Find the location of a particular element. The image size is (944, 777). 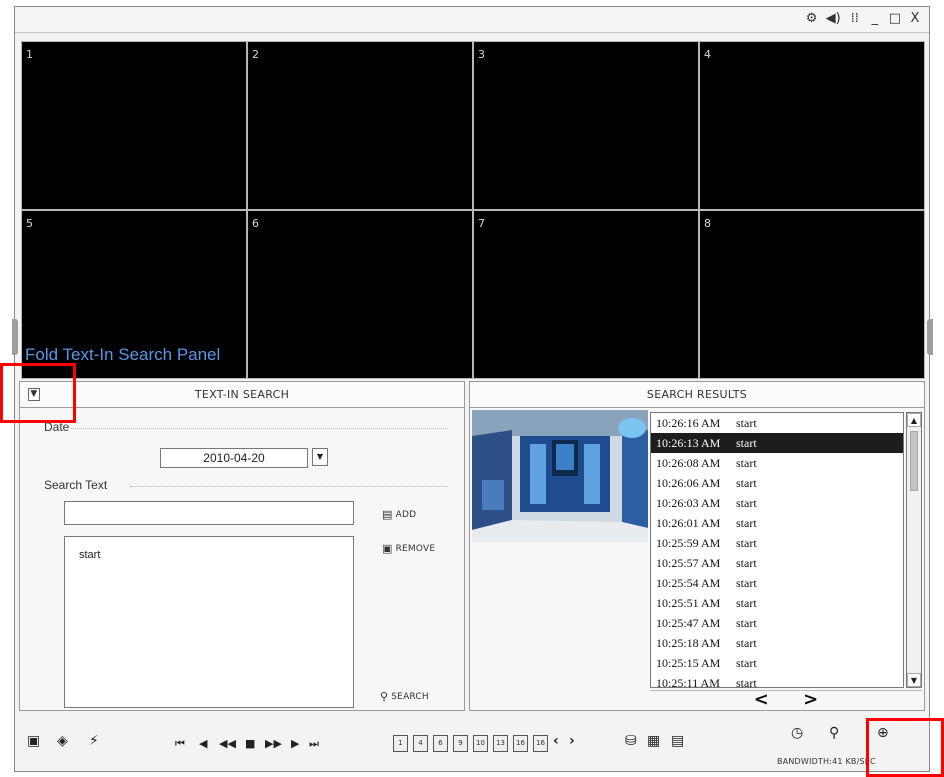

maximize-icon: □ is located at coordinates (895, 18).